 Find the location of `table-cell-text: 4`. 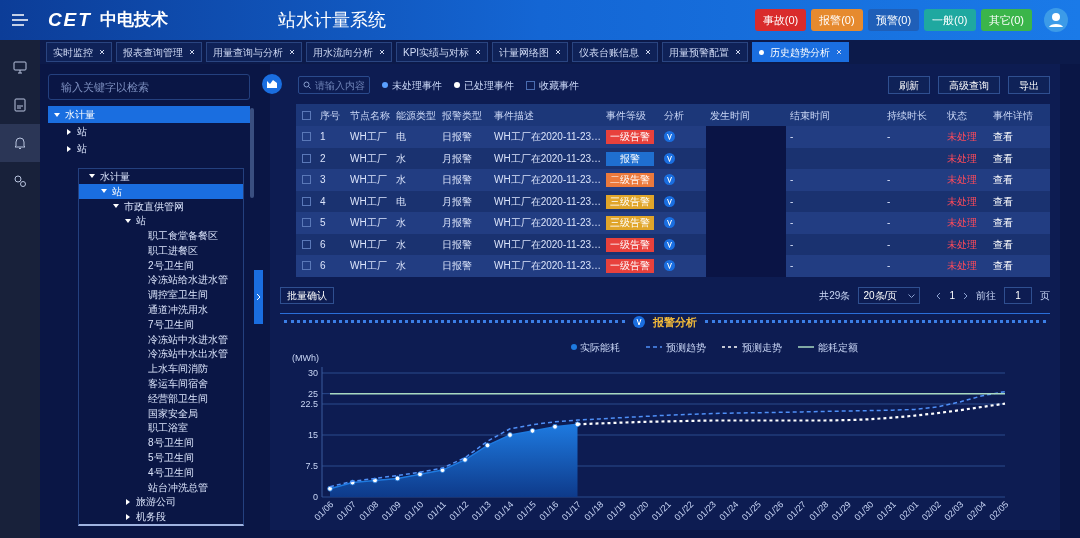

table-cell-text: 4 is located at coordinates (323, 201).